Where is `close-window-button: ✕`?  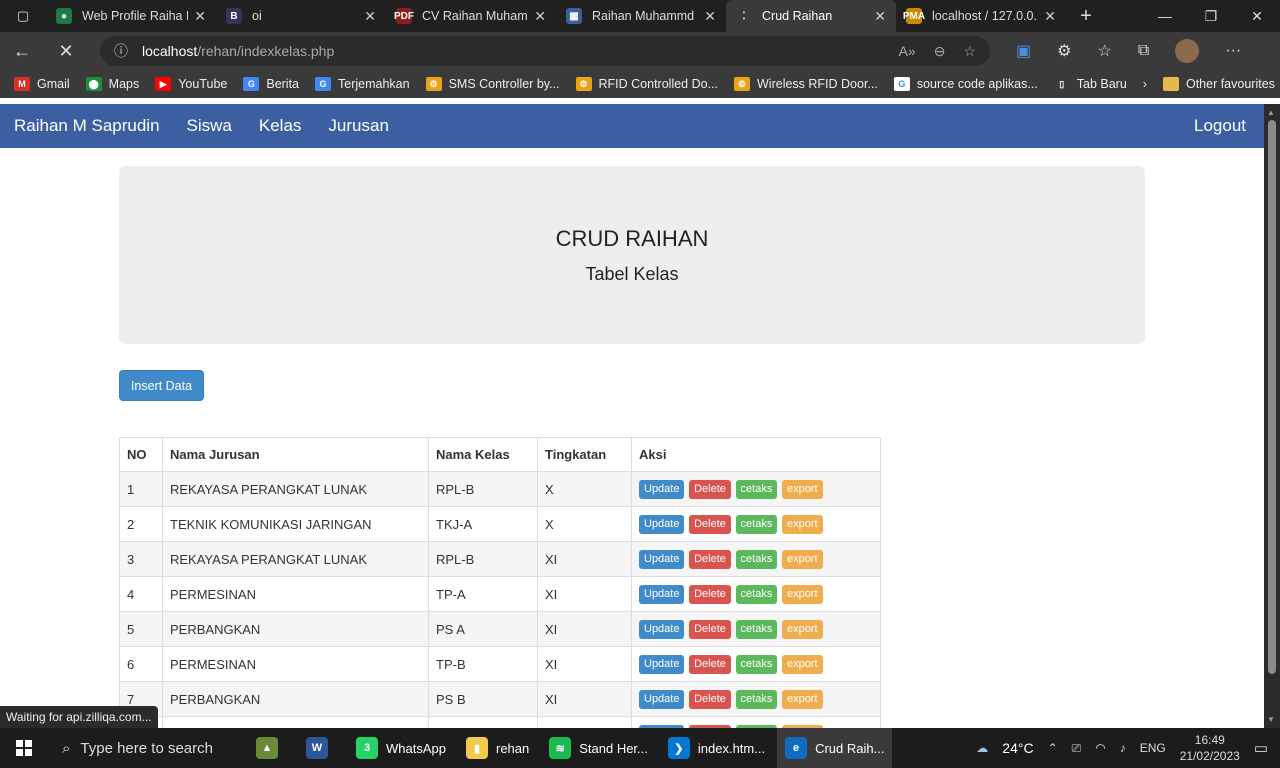
close-window-button: ✕ is located at coordinates (1257, 16).